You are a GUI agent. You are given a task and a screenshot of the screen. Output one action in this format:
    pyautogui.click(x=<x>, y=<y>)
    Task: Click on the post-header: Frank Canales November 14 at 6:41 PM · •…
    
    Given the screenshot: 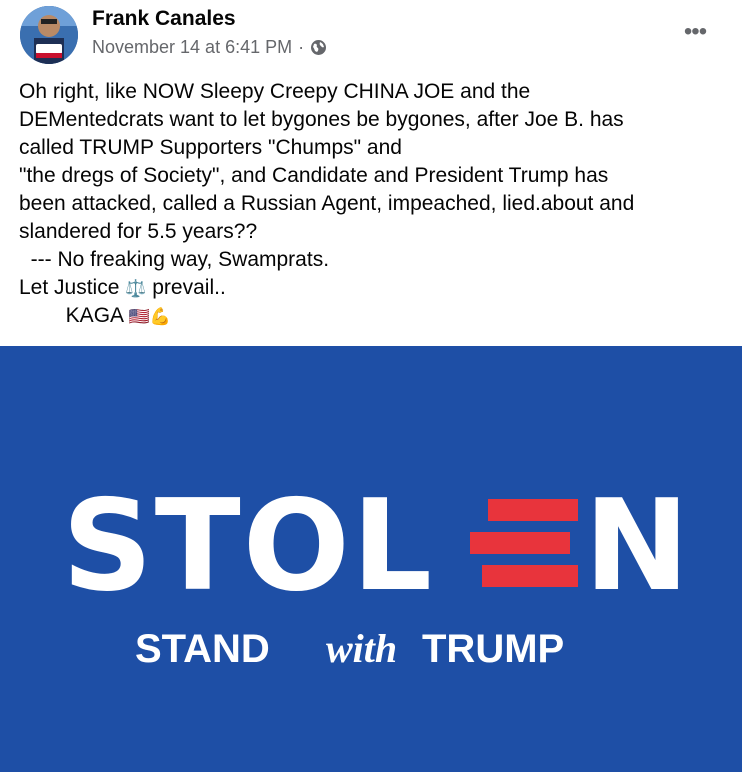 What is the action you would take?
    pyautogui.click(x=371, y=35)
    